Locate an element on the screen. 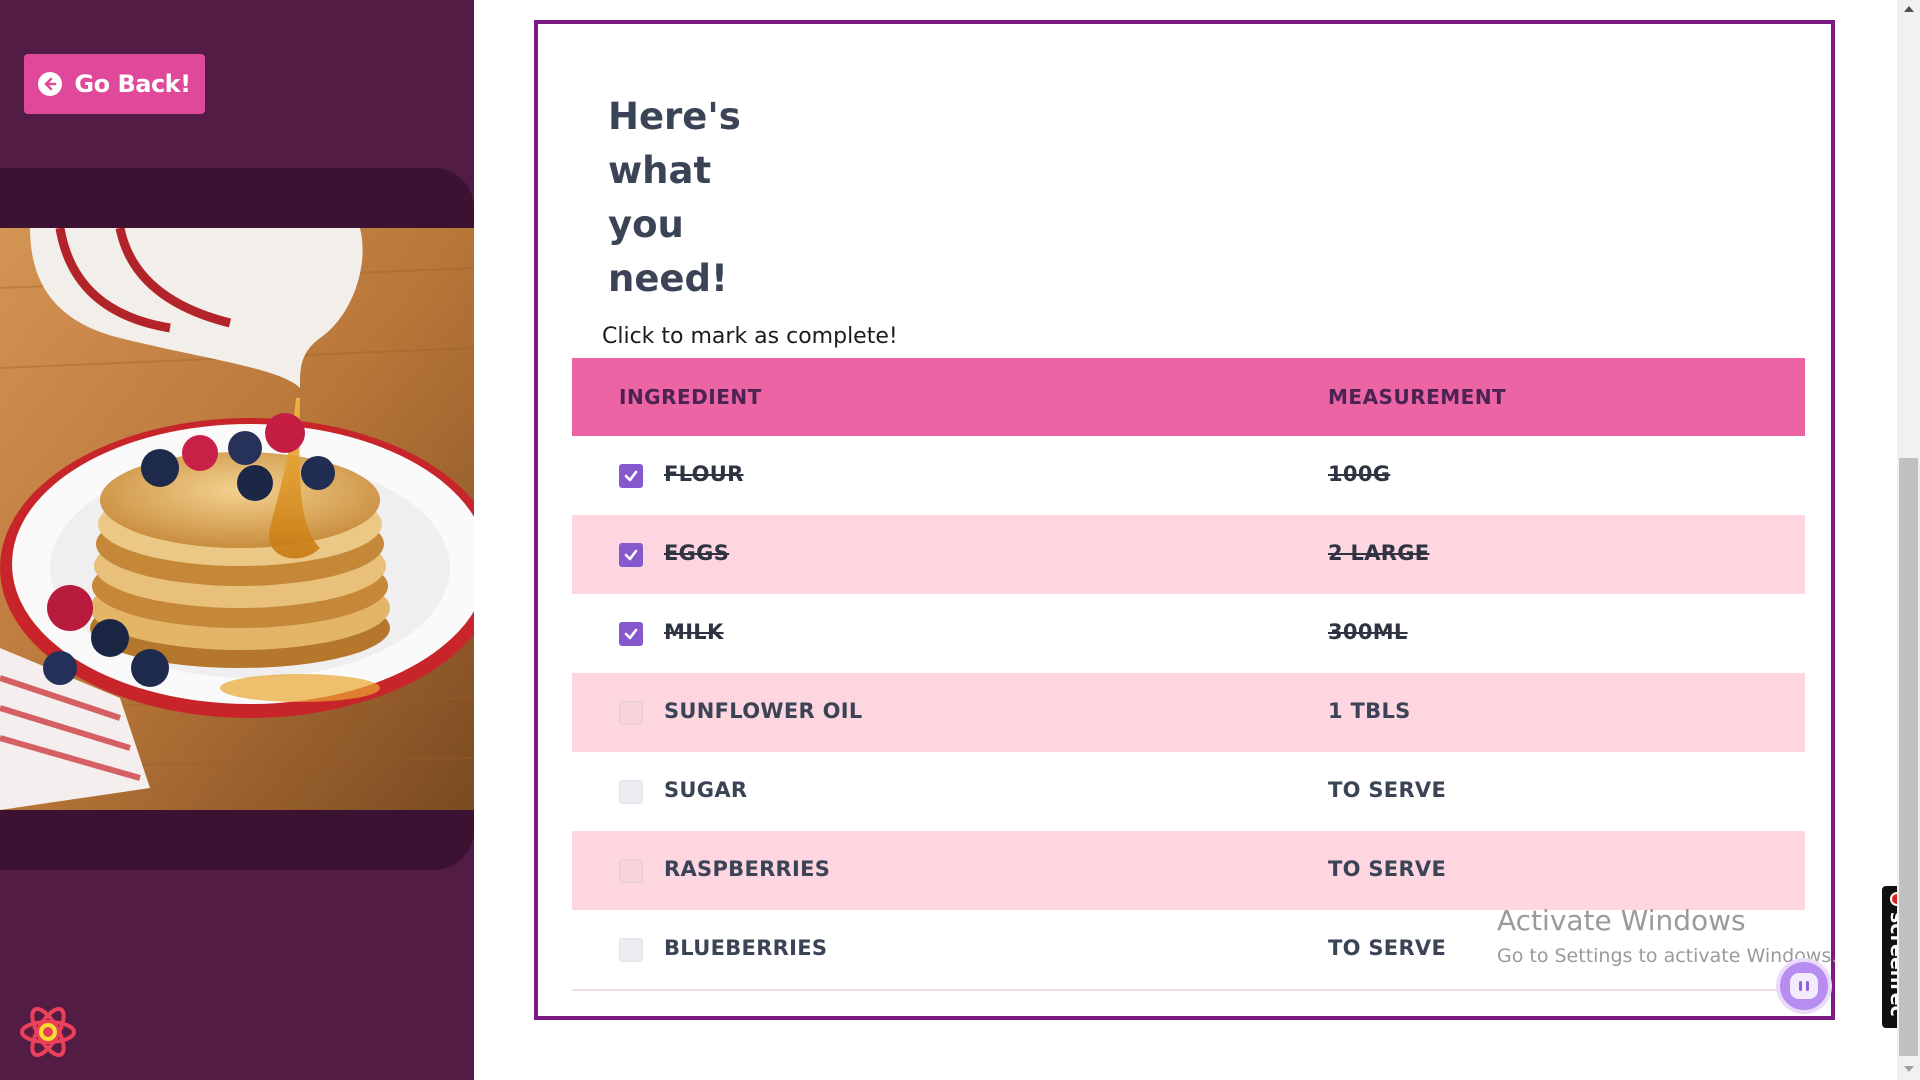  ingredient-measurement: 100G is located at coordinates (1359, 474).